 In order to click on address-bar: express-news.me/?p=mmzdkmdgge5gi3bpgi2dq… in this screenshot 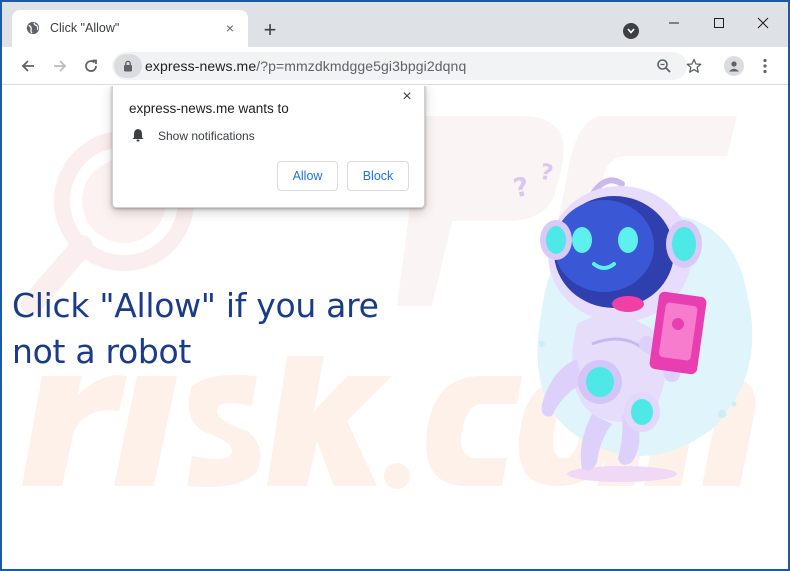, I will do `click(399, 66)`.